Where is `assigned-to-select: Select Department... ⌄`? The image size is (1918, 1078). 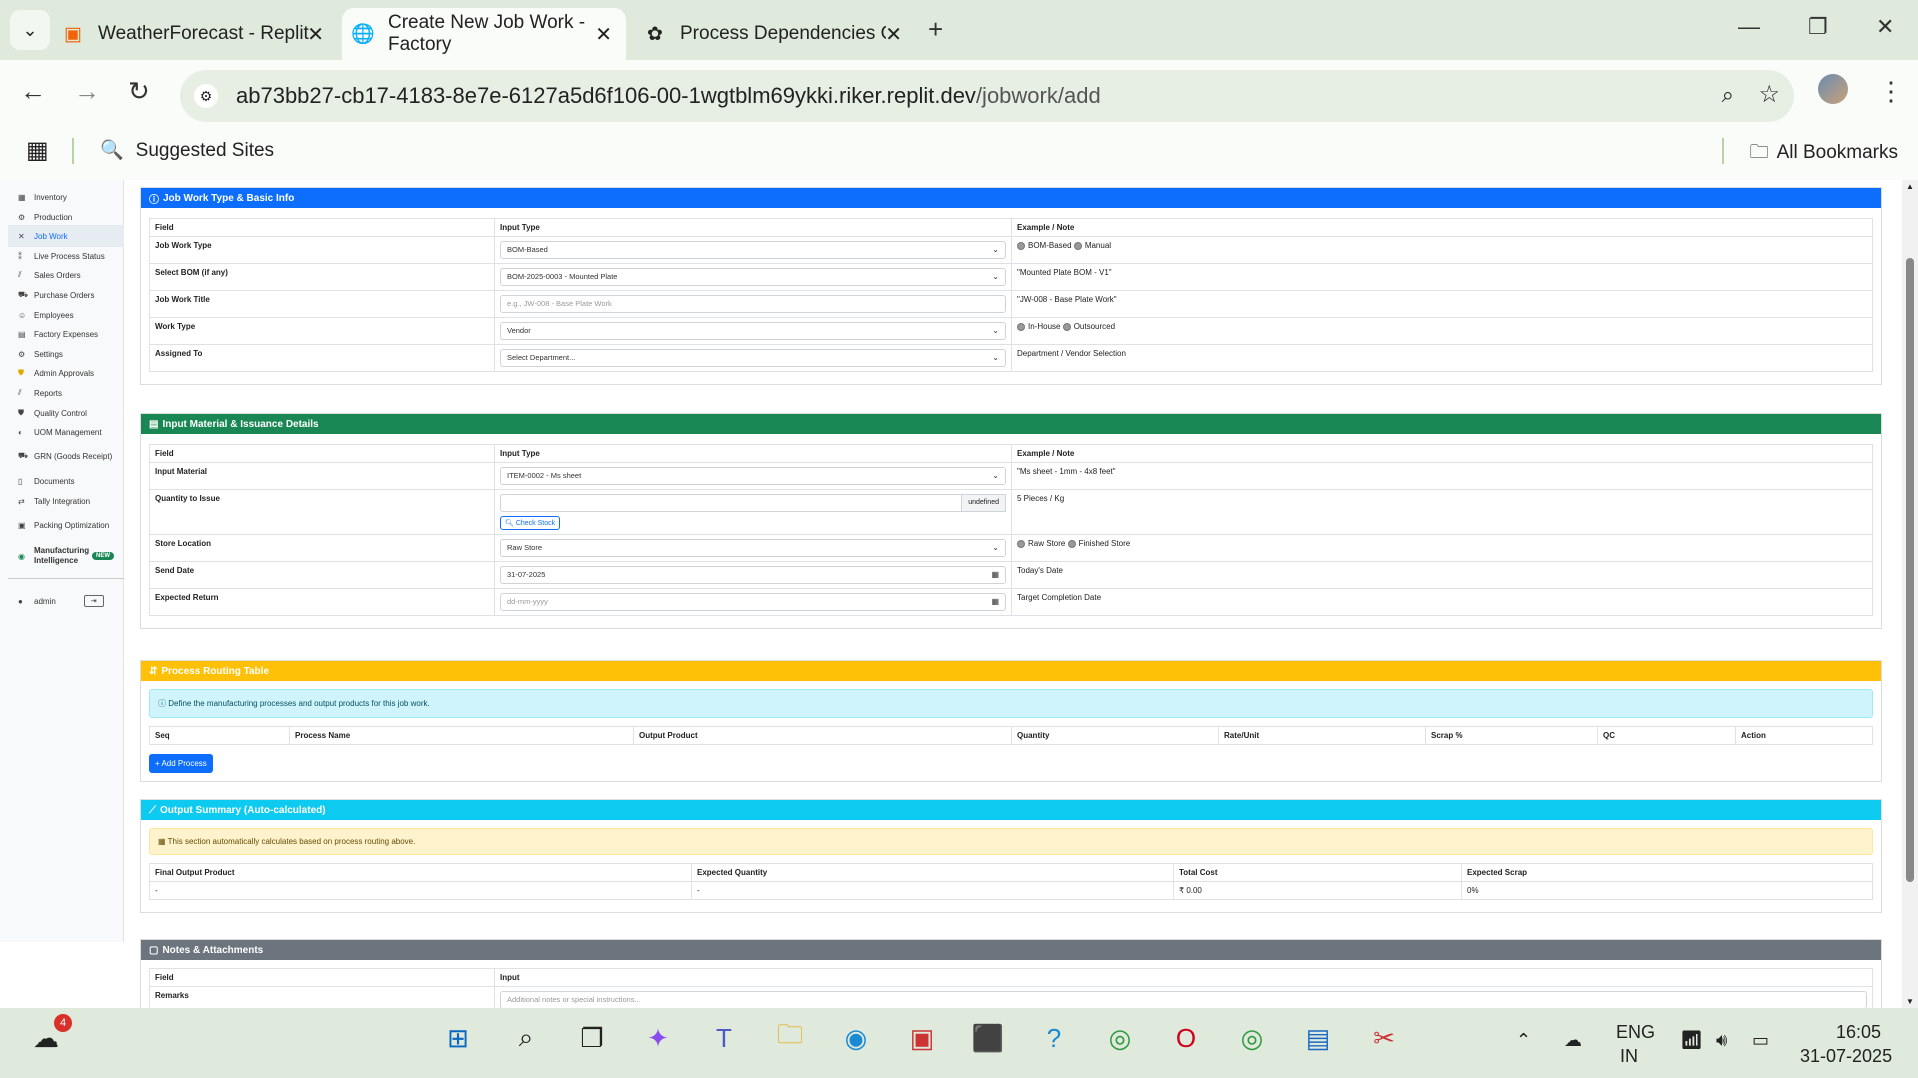
assigned-to-select: Select Department... ⌄ is located at coordinates (753, 358).